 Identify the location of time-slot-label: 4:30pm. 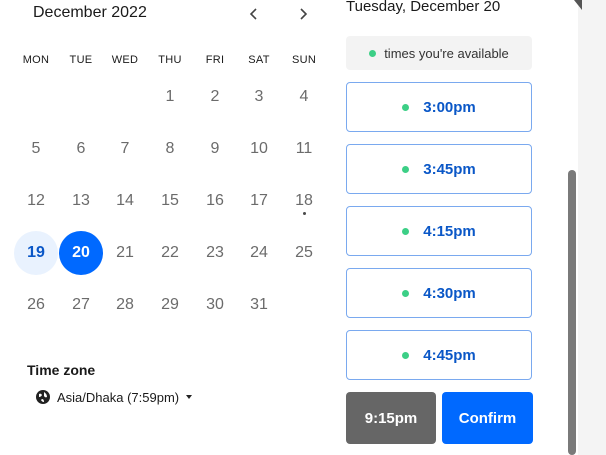
(449, 293).